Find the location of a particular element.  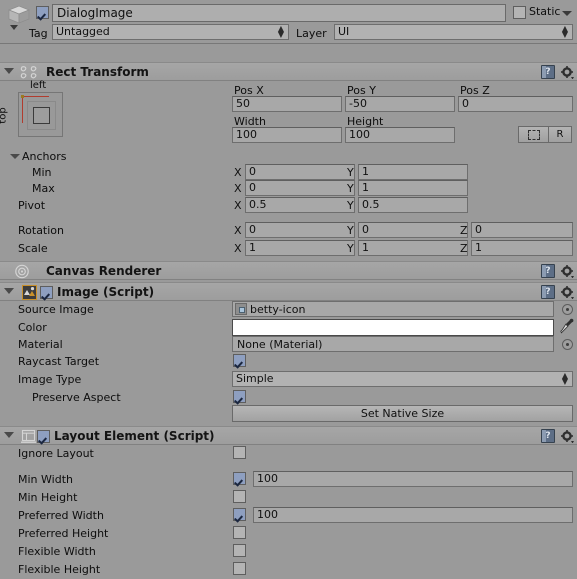

raycast-target-checkbox is located at coordinates (239, 360).